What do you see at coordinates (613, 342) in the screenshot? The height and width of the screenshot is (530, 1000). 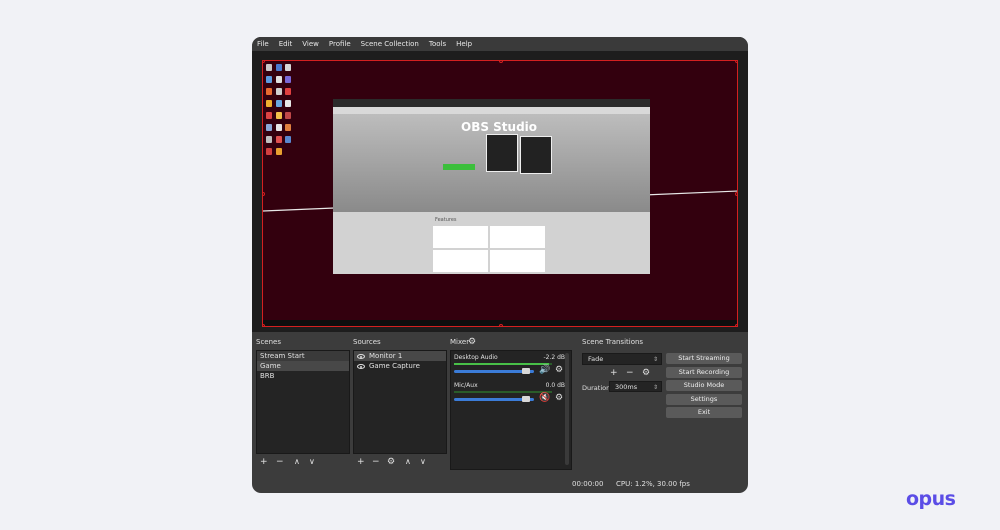 I see `transitions-title: Scene Transitions` at bounding box center [613, 342].